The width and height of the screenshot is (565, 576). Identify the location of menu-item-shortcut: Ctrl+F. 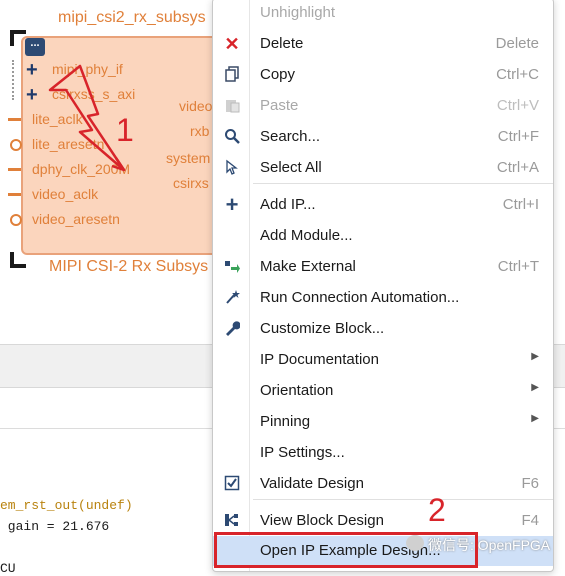
(518, 136).